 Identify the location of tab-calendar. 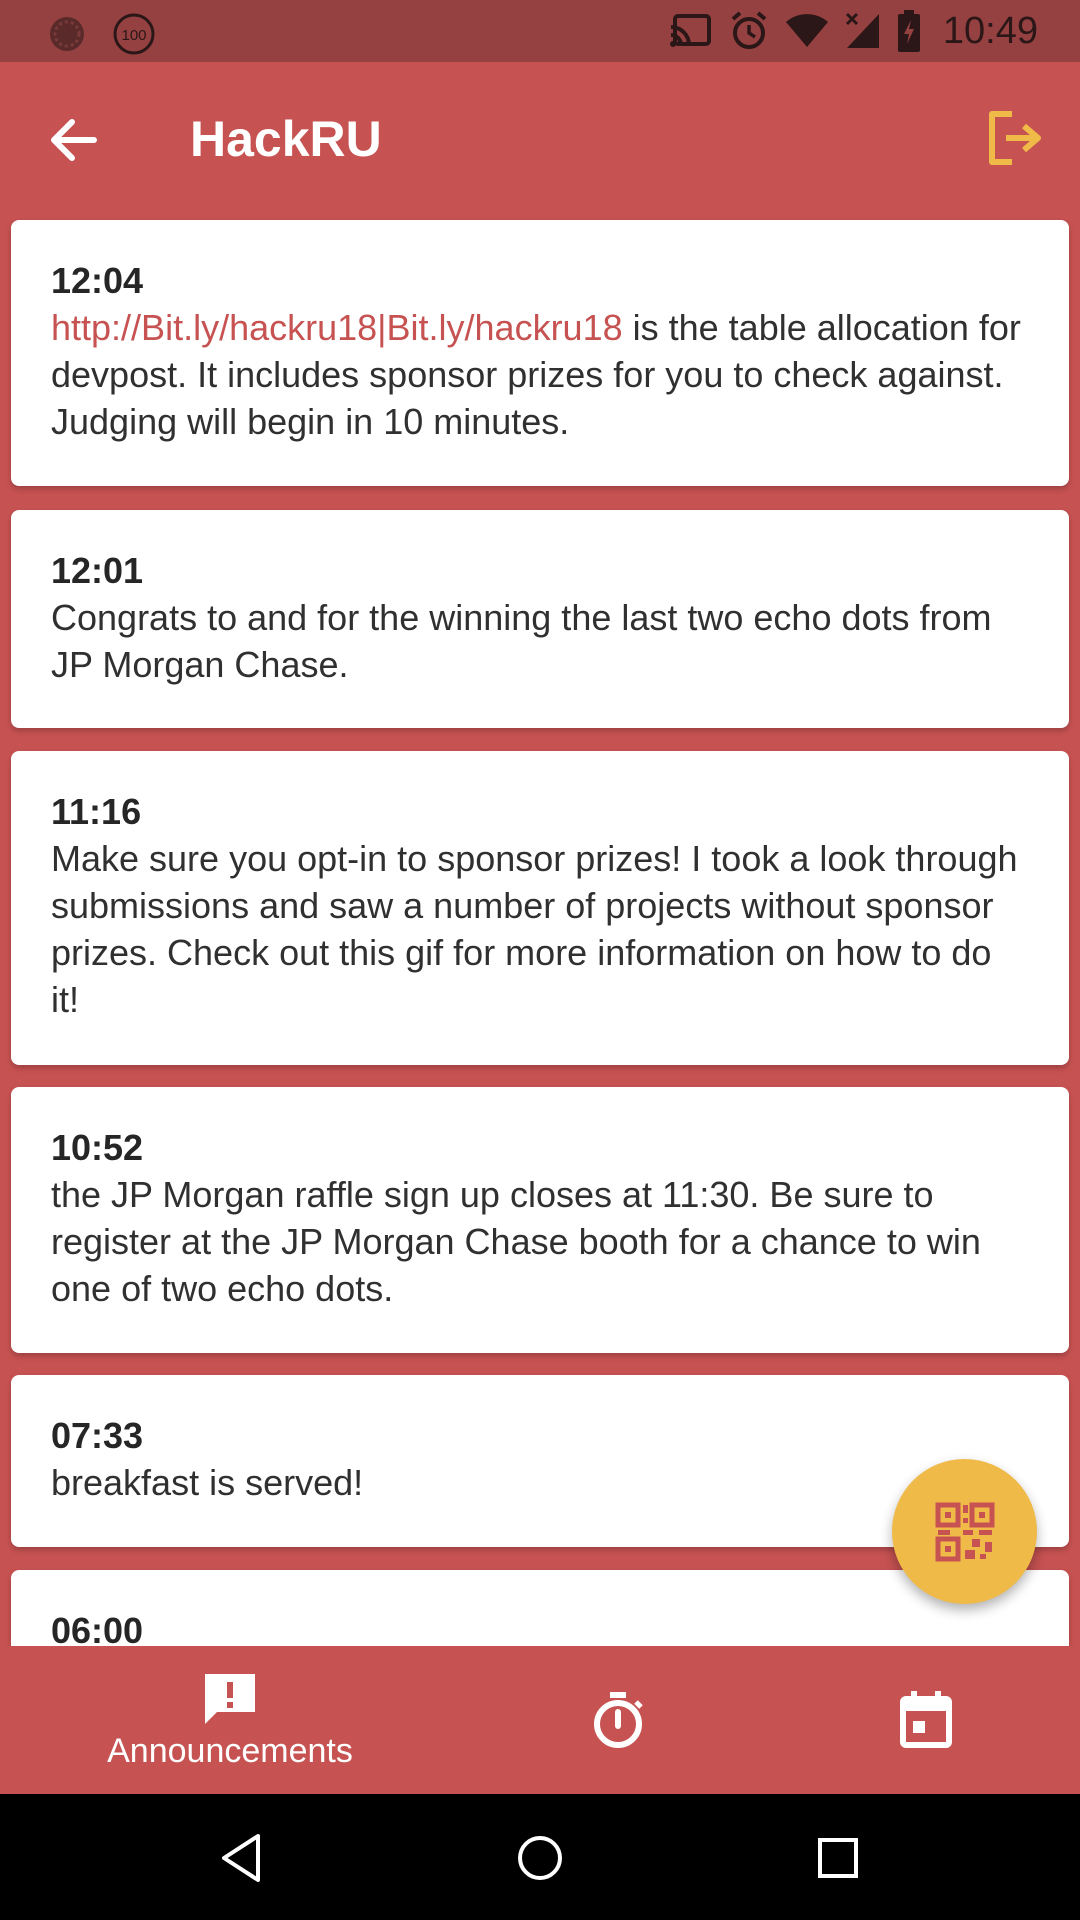
(926, 1720).